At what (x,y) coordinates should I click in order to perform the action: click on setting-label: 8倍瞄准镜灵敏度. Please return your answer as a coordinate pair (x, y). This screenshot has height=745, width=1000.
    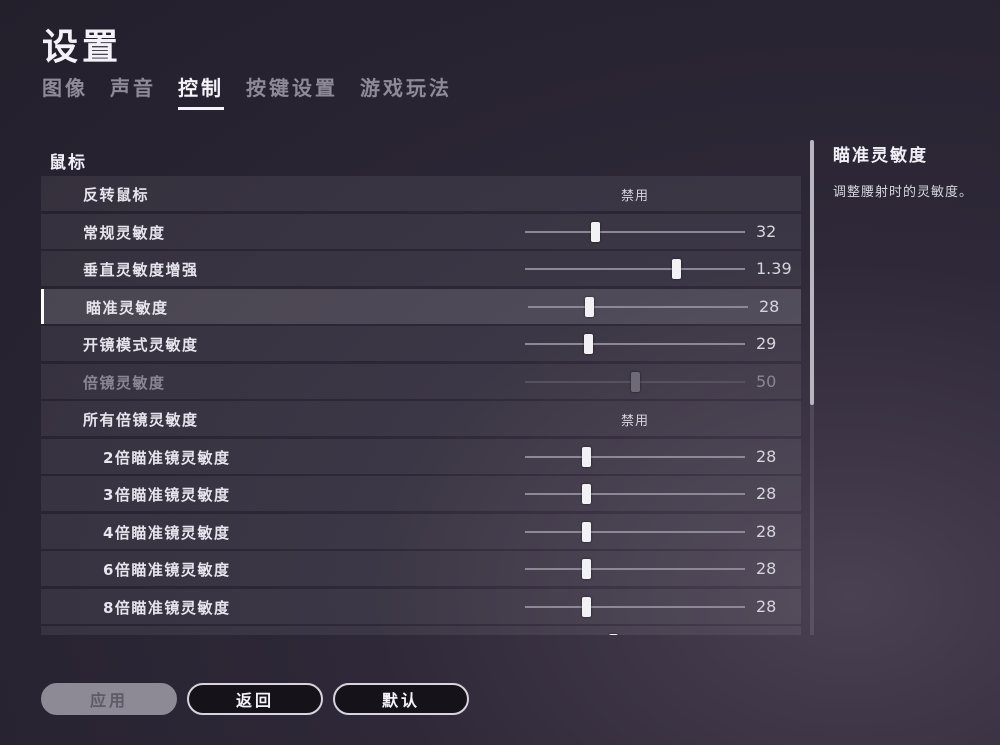
    Looking at the image, I should click on (167, 607).